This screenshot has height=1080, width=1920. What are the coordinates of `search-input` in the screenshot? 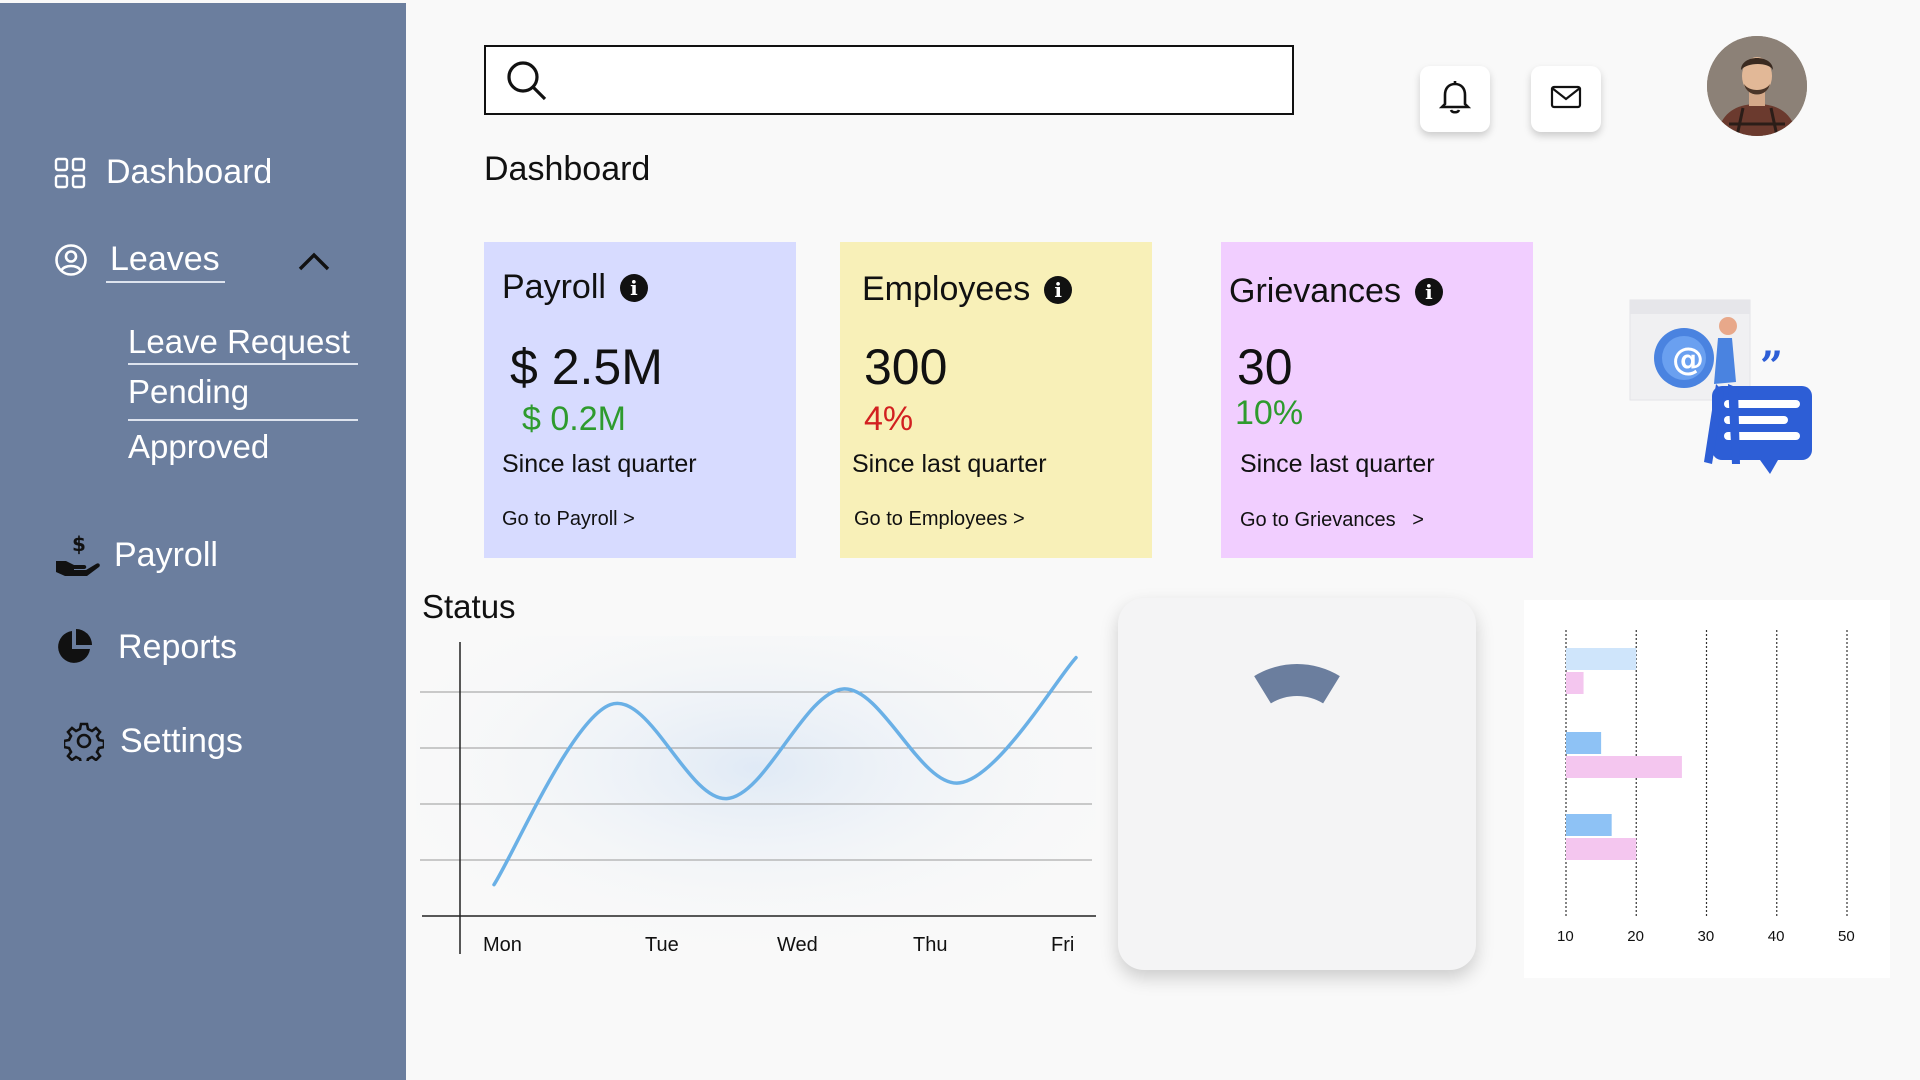 It's located at (920, 81).